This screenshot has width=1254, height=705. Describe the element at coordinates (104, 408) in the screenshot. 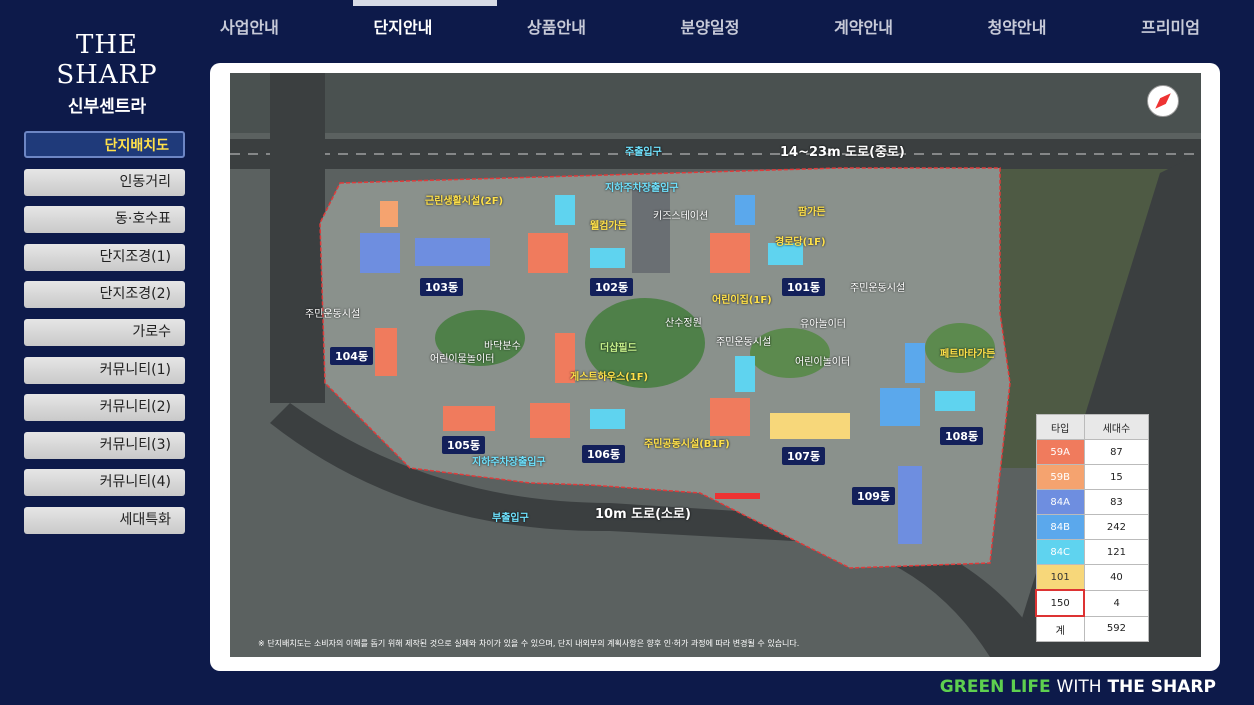

I see `sidebar-item-community-2: 커뮤니티(2)` at that location.